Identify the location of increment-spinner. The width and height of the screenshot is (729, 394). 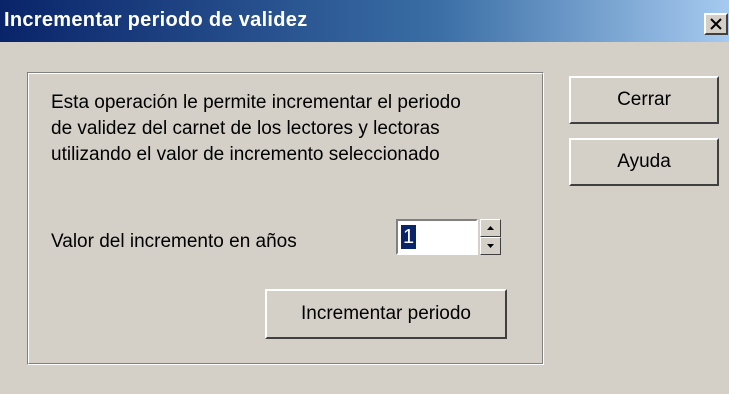
(490, 237).